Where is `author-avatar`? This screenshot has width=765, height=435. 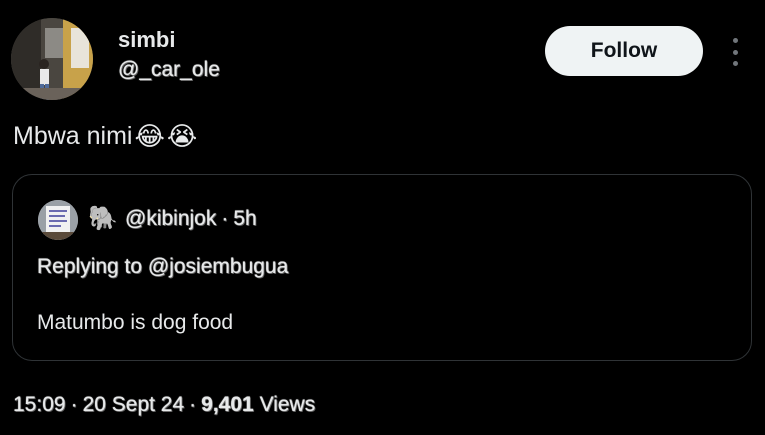
author-avatar is located at coordinates (52, 59).